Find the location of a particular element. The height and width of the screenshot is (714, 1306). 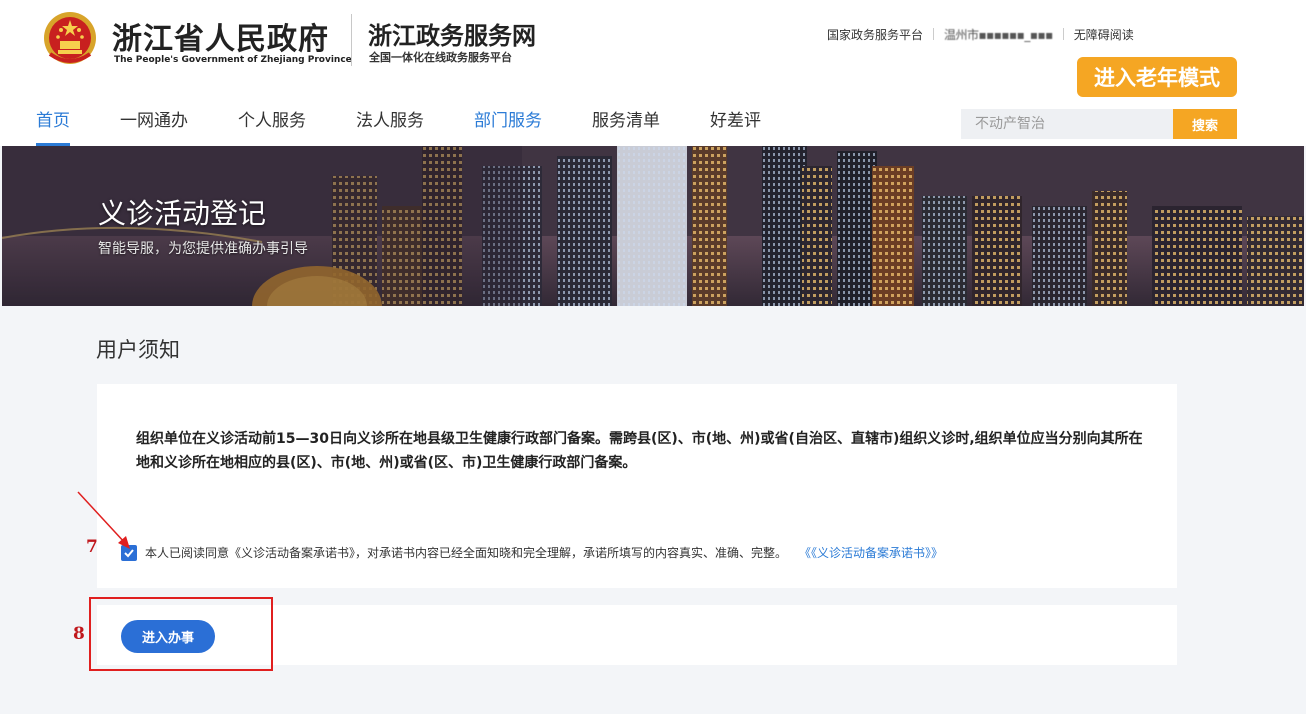

section-title: 用户须知 is located at coordinates (138, 350).